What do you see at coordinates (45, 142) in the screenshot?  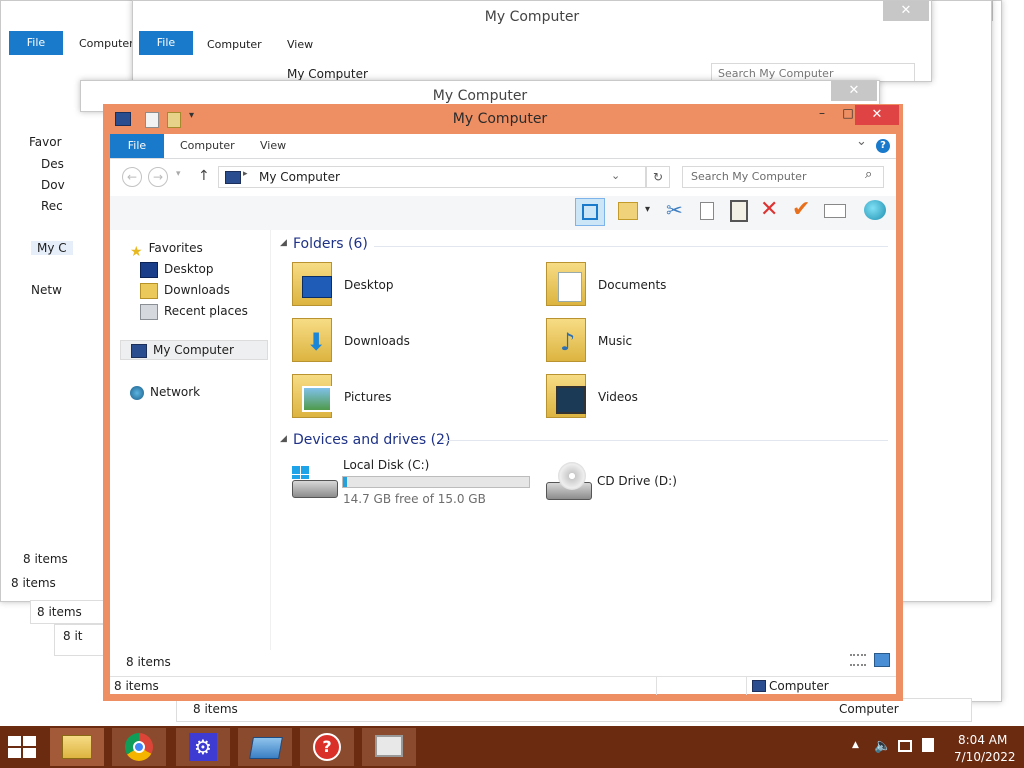 I see `bg-favorites-label: Favor` at bounding box center [45, 142].